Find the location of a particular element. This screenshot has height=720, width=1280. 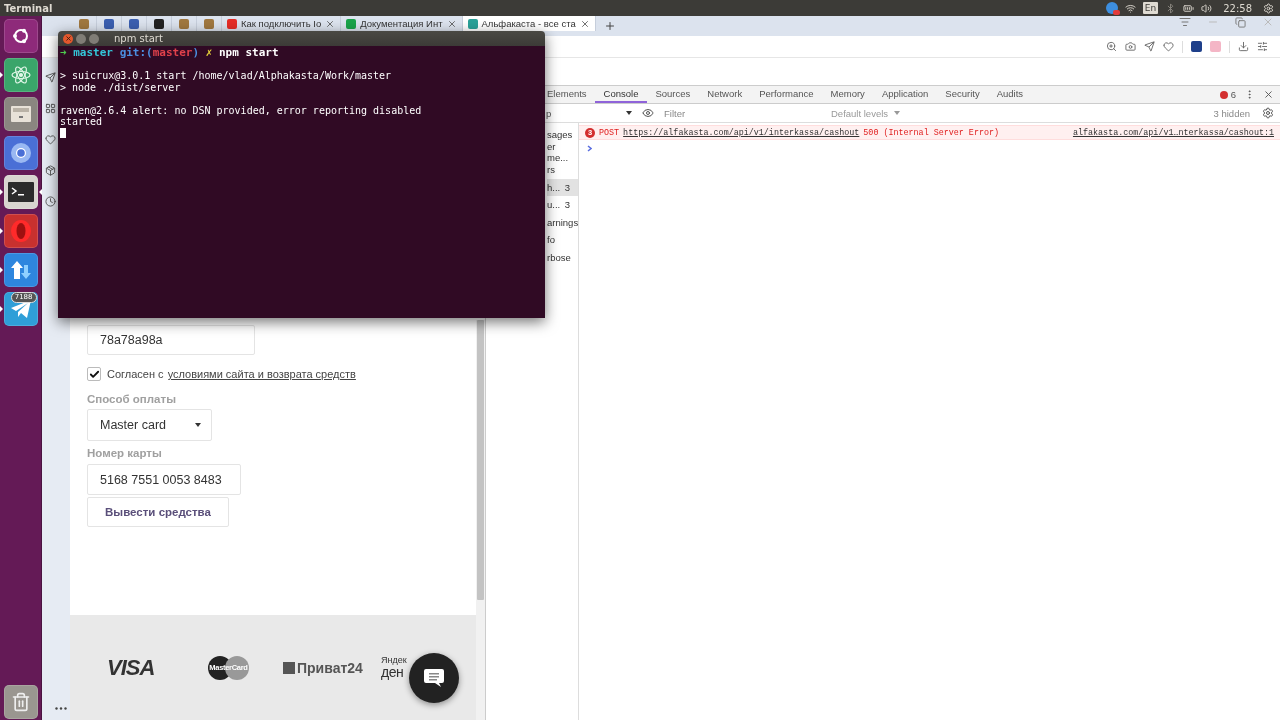

box-icon is located at coordinates (50, 170).